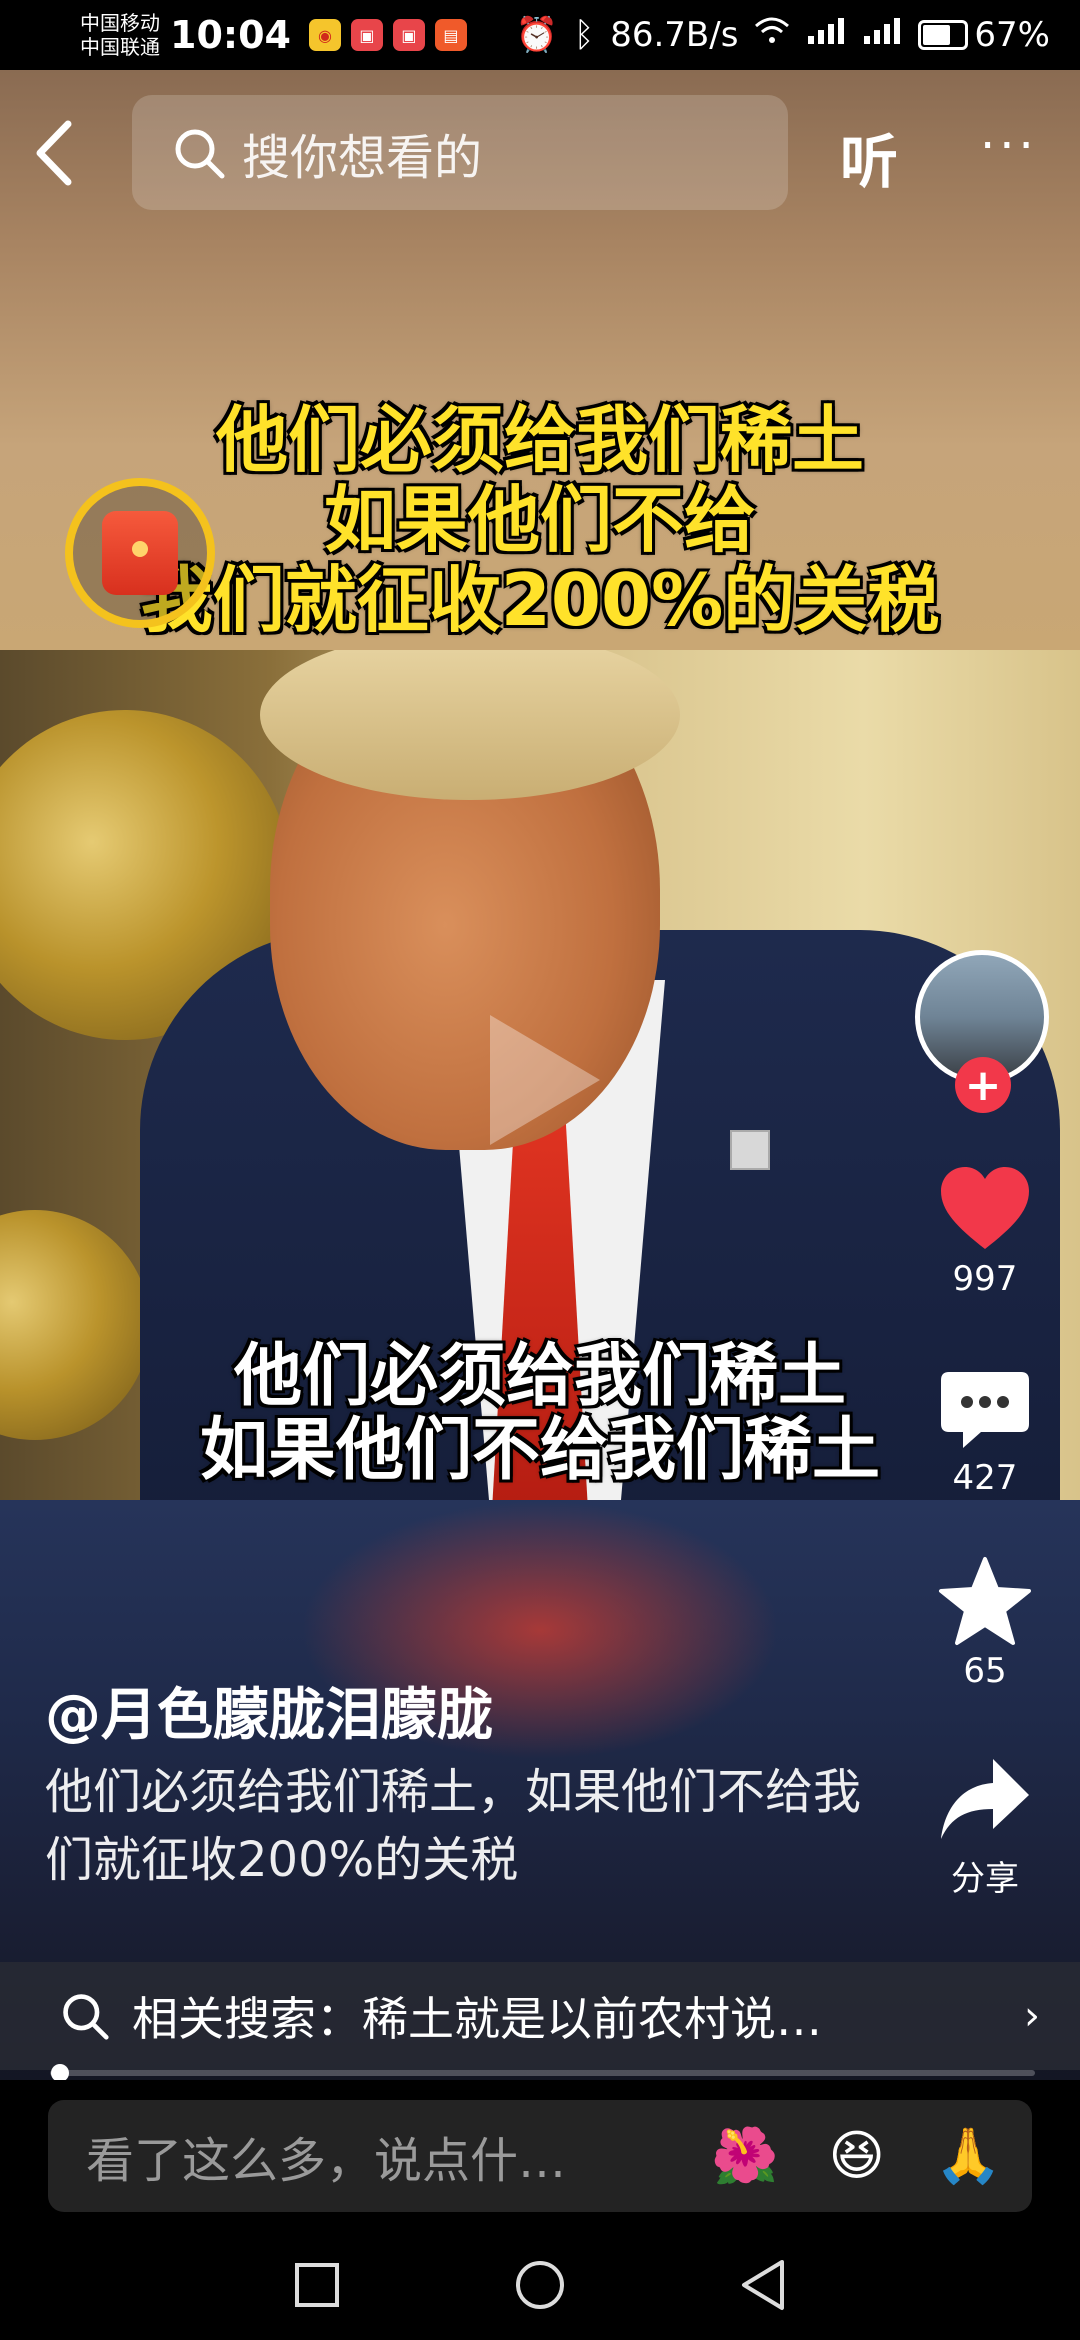  What do you see at coordinates (584, 35) in the screenshot?
I see `bluetooth-icon: ᛒ` at bounding box center [584, 35].